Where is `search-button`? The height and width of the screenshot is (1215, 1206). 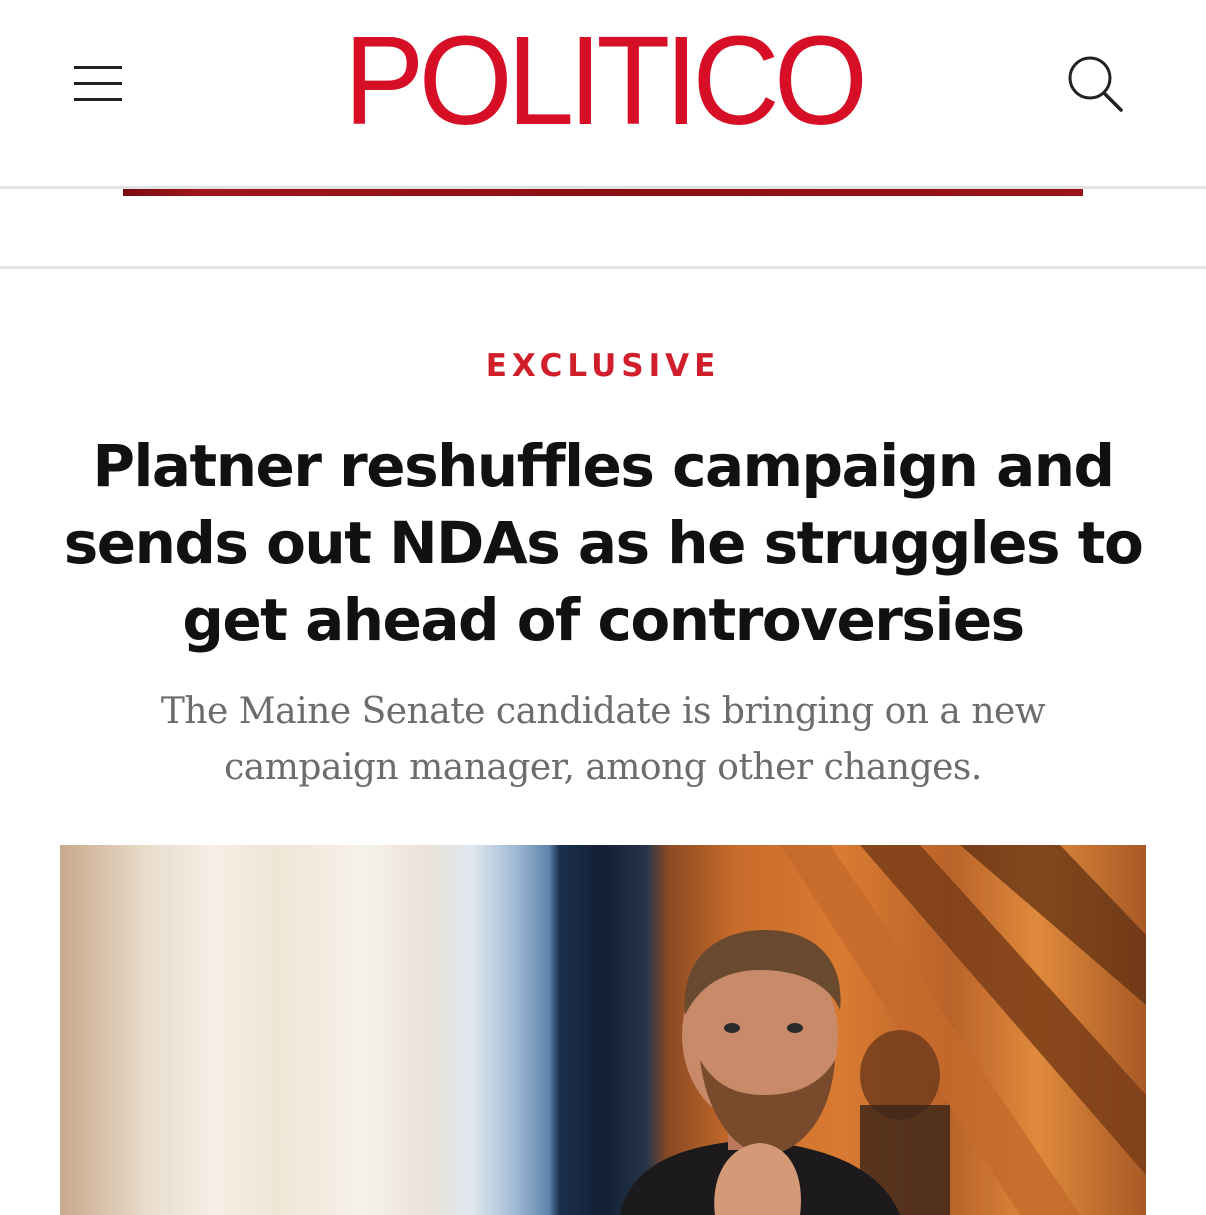
search-button is located at coordinates (1095, 85).